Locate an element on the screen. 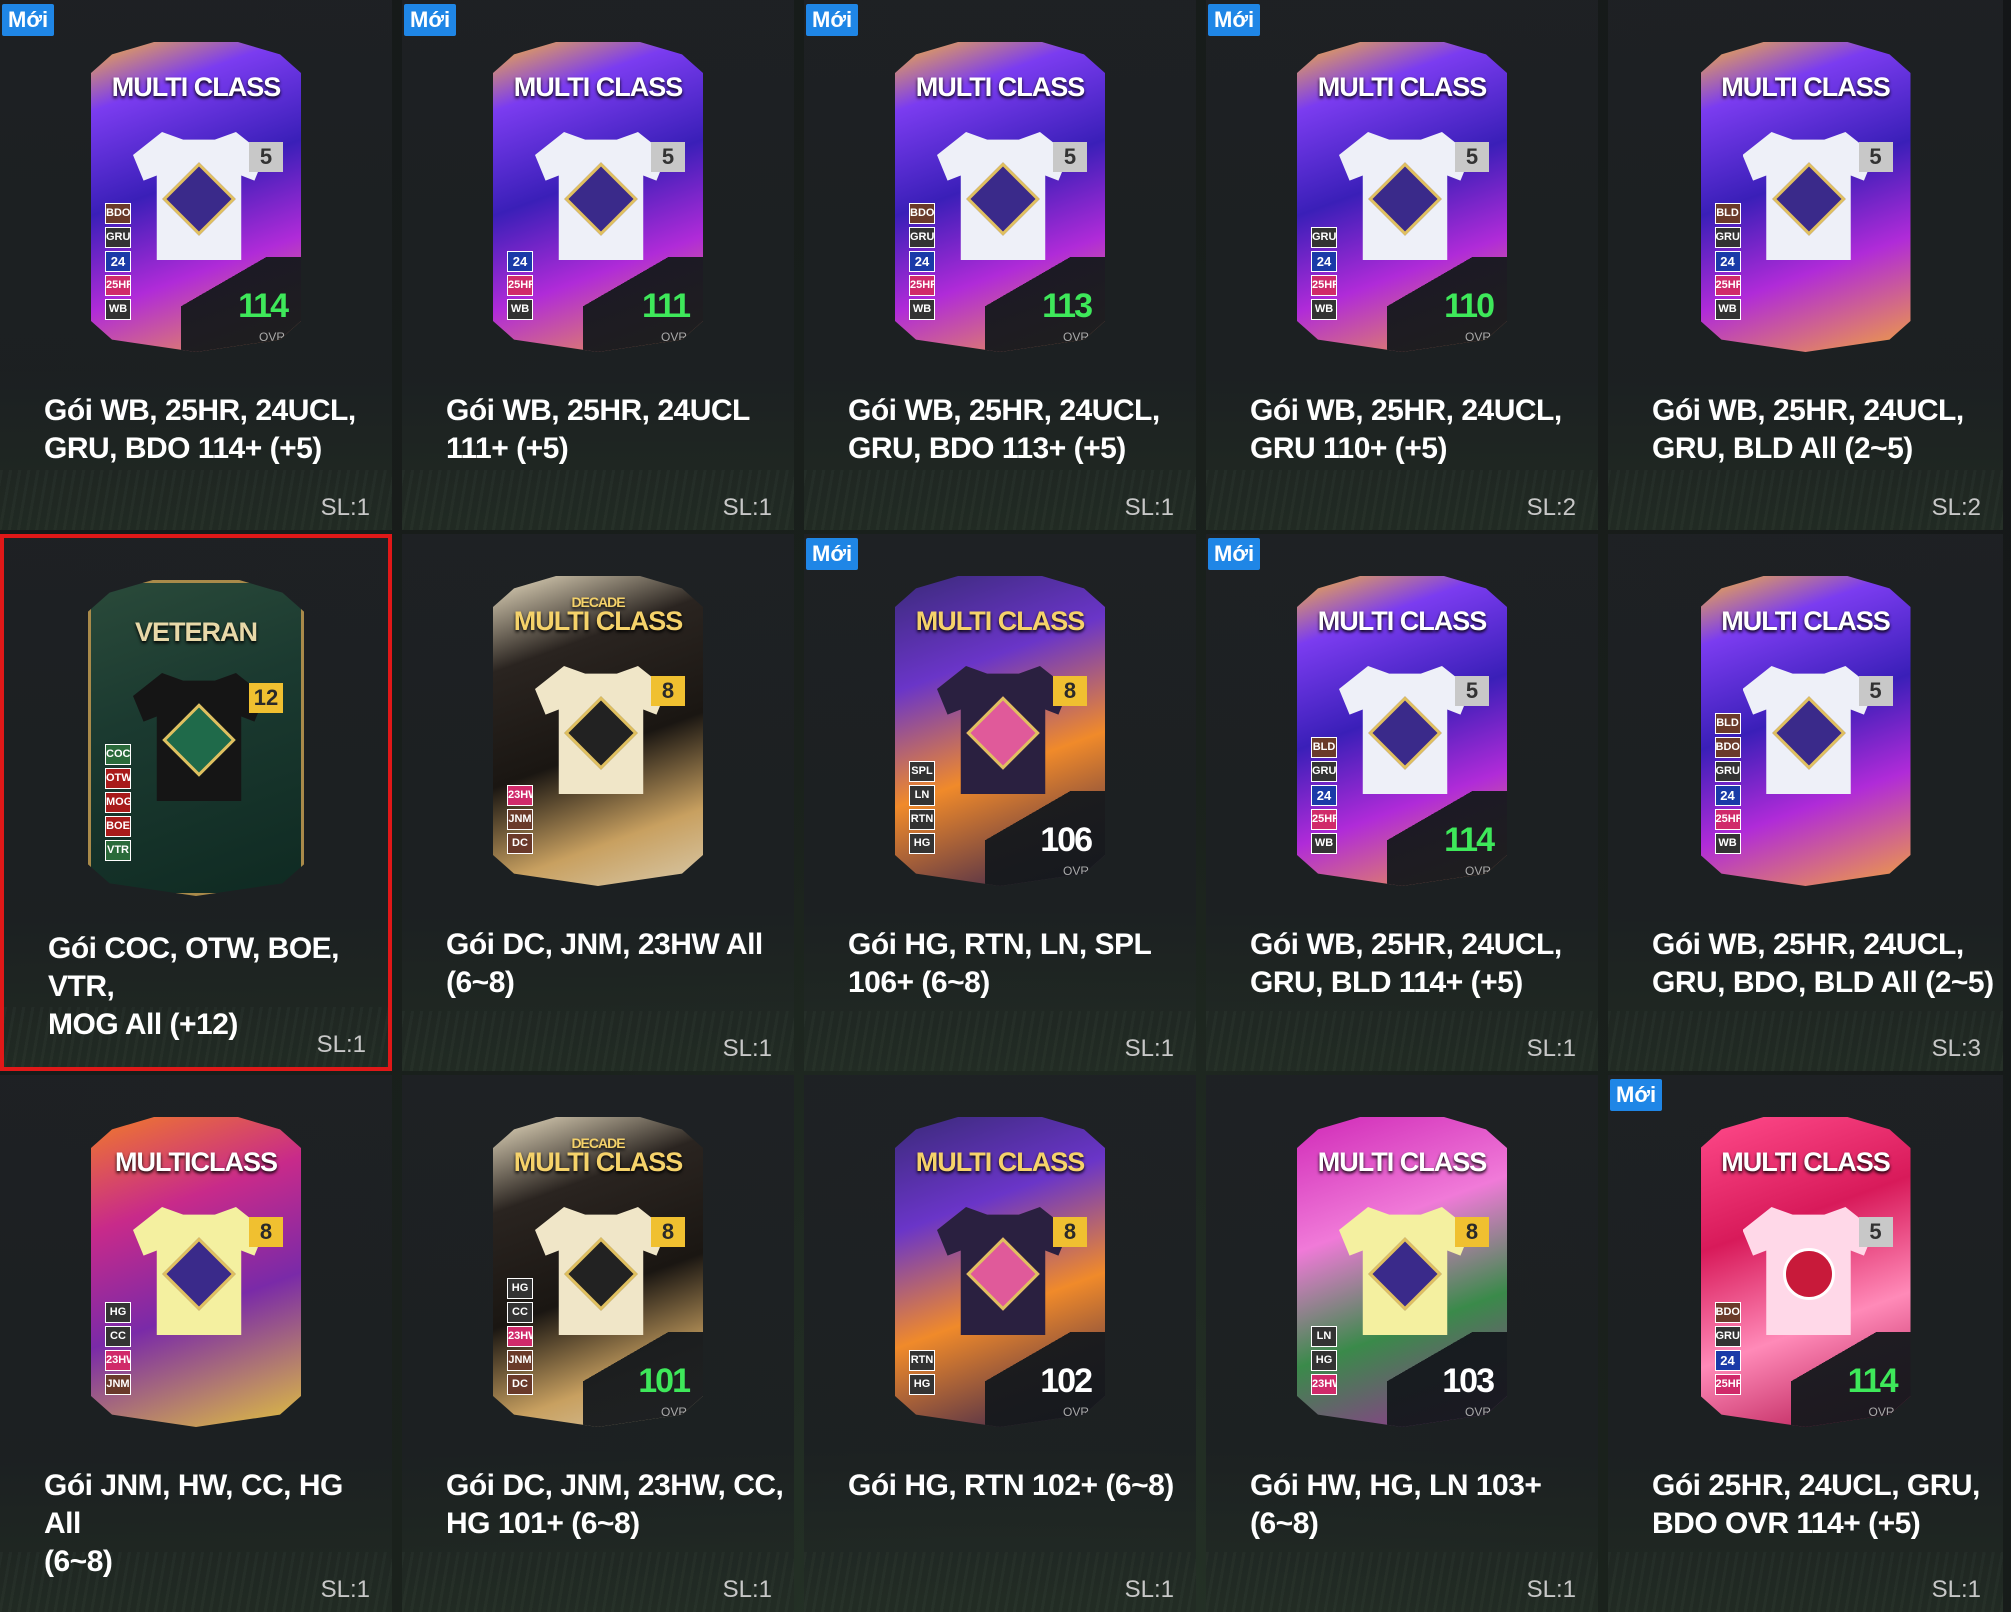 The image size is (2011, 1612). pack-card-image: MULTI CLASS 8 LN HG 23HW 103 OVR is located at coordinates (1402, 1272).